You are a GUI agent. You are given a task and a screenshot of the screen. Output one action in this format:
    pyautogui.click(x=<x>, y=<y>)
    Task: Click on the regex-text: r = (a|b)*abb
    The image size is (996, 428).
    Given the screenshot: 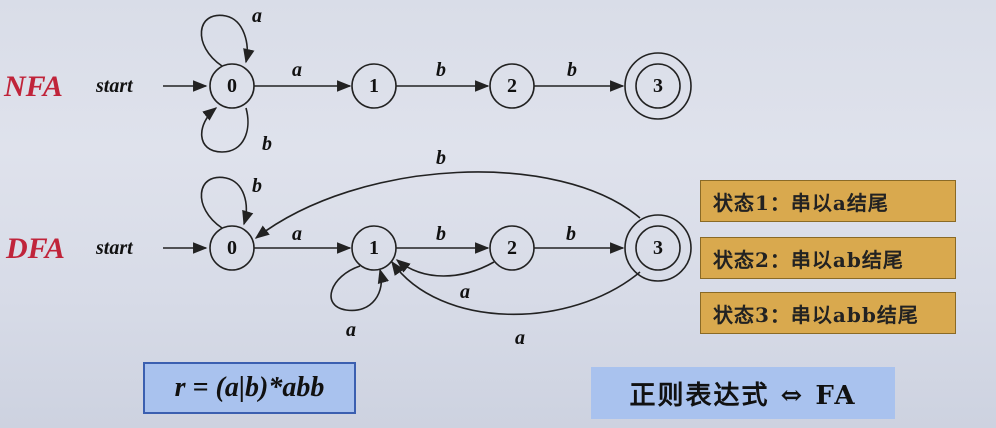 What is the action you would take?
    pyautogui.click(x=249, y=387)
    